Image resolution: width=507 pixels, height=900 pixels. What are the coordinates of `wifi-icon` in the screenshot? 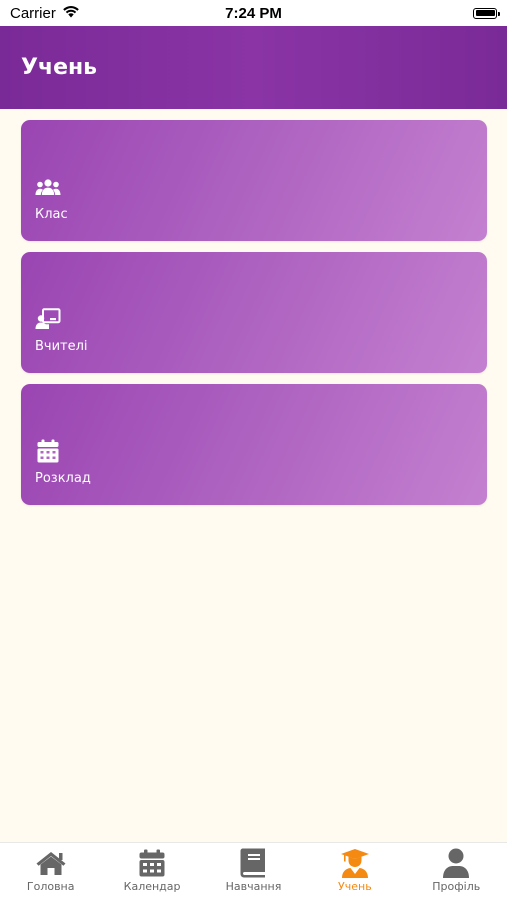 It's located at (71, 13).